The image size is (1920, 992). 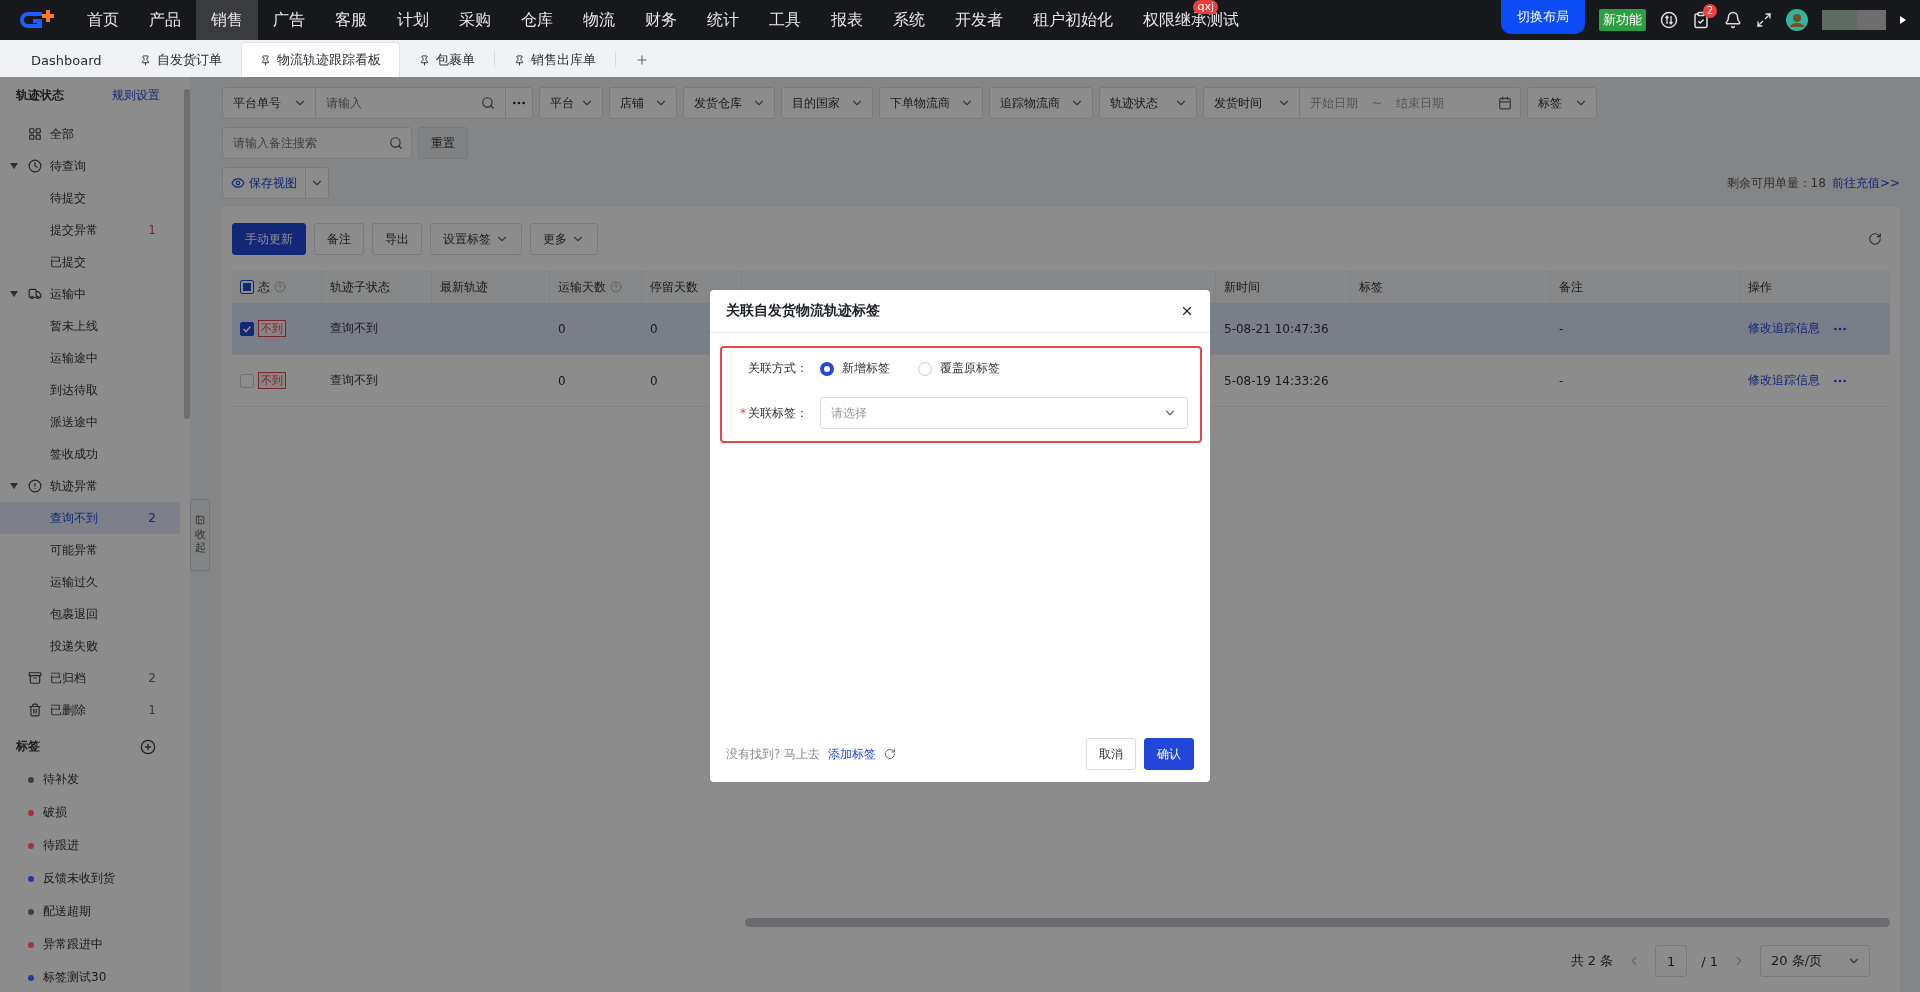 What do you see at coordinates (90, 230) in the screenshot?
I see `sidebar-item: 提交异常 1` at bounding box center [90, 230].